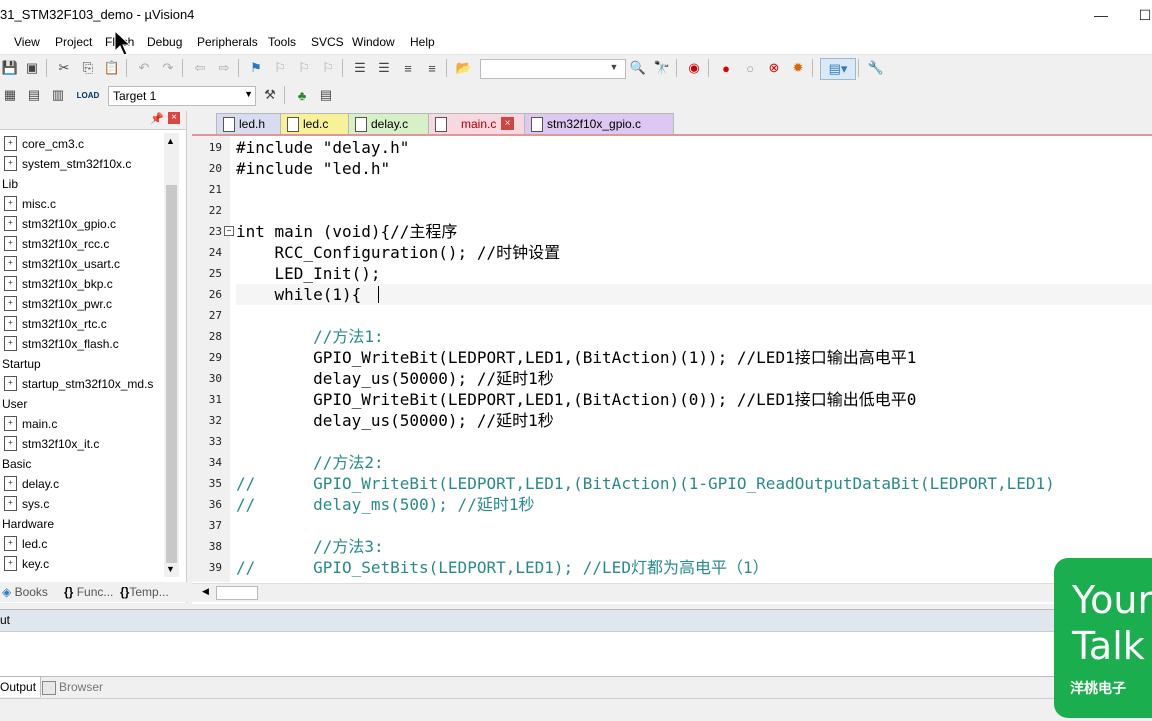 The width and height of the screenshot is (1152, 721). I want to click on menu-tools: Tools, so click(282, 42).